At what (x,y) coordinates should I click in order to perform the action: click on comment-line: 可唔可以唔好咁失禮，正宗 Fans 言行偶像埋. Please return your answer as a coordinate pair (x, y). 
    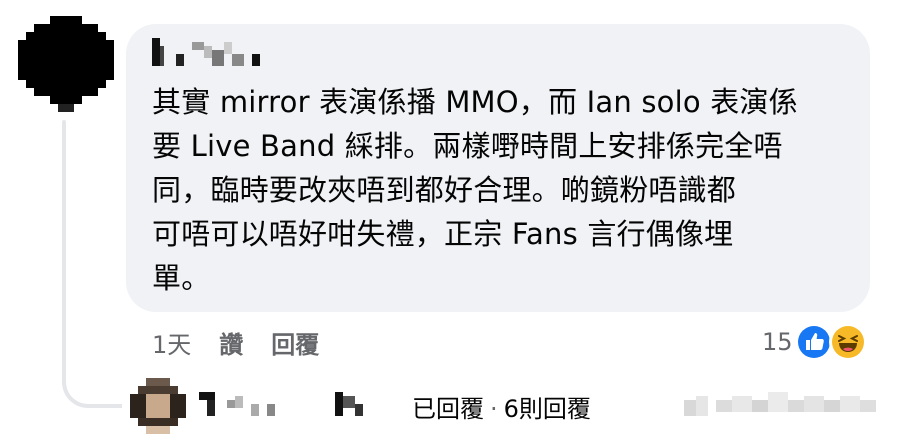
    Looking at the image, I should click on (443, 234).